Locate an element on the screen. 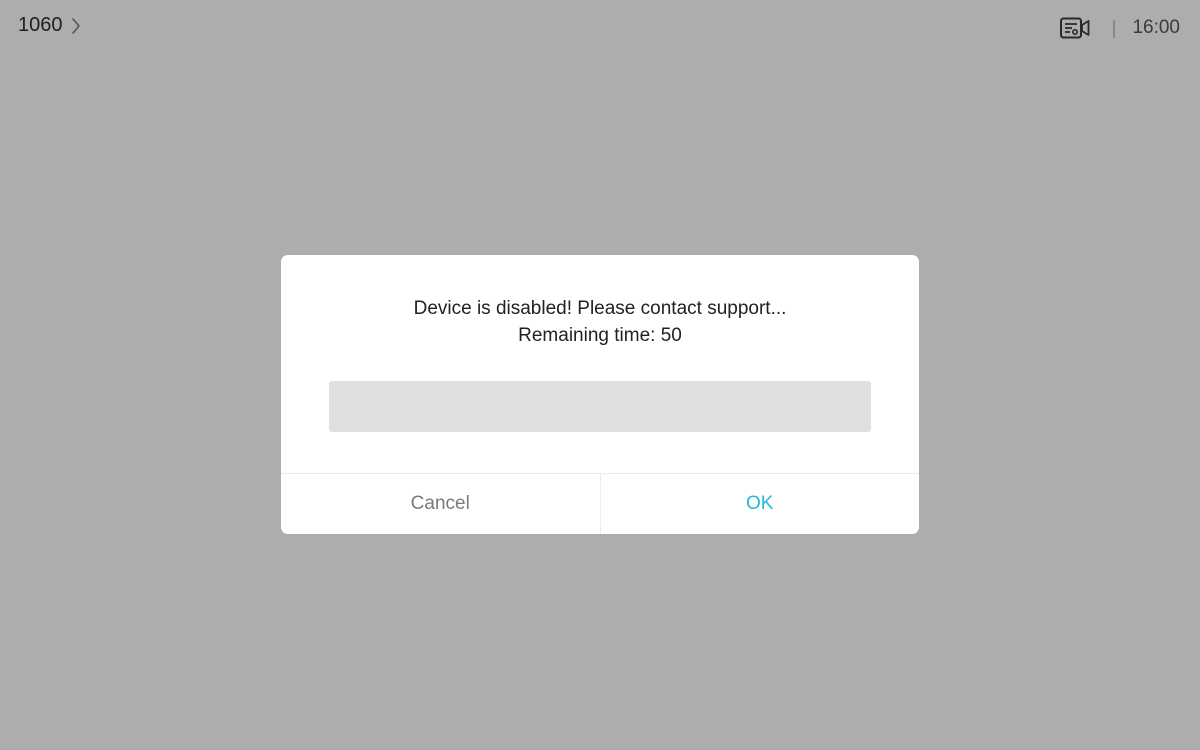  clock: 16:00 is located at coordinates (1156, 27).